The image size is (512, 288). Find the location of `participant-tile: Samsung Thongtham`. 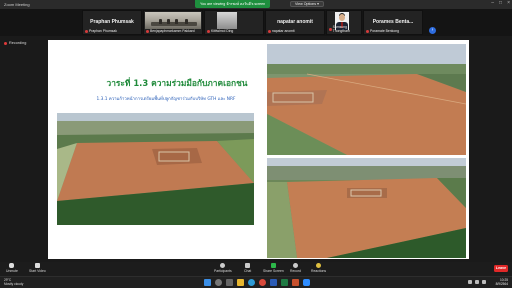

participant-tile: Samsung Thongtham is located at coordinates (344, 22).